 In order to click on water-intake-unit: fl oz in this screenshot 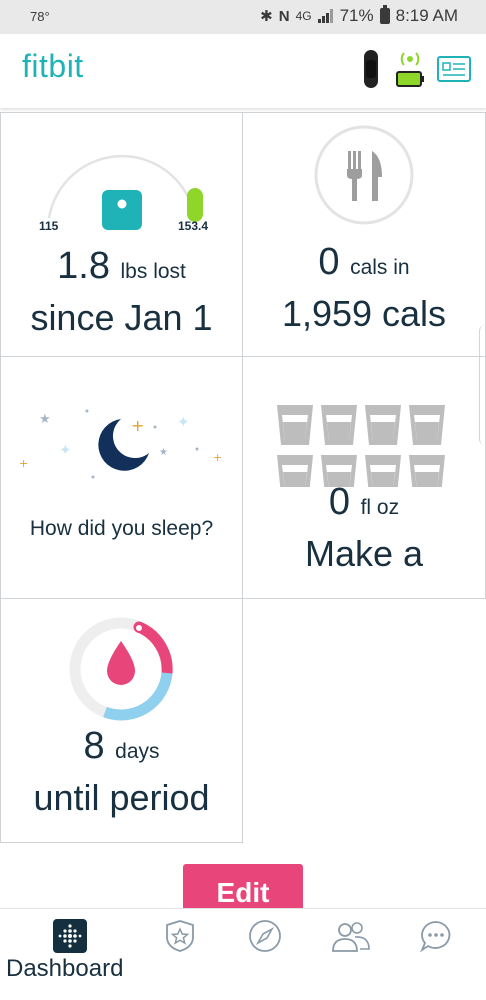, I will do `click(380, 507)`.